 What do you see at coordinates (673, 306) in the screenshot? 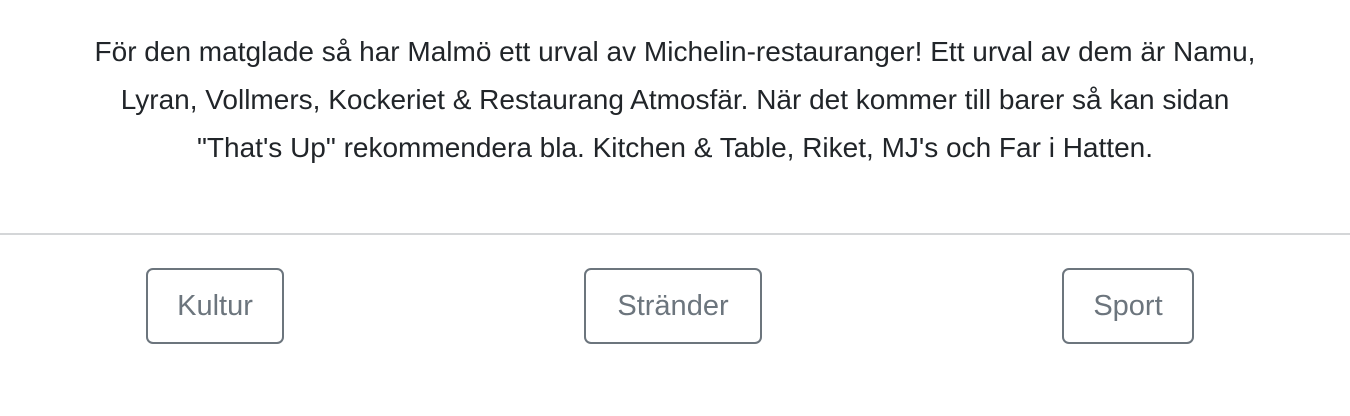
I see `strander-button: Stränder` at bounding box center [673, 306].